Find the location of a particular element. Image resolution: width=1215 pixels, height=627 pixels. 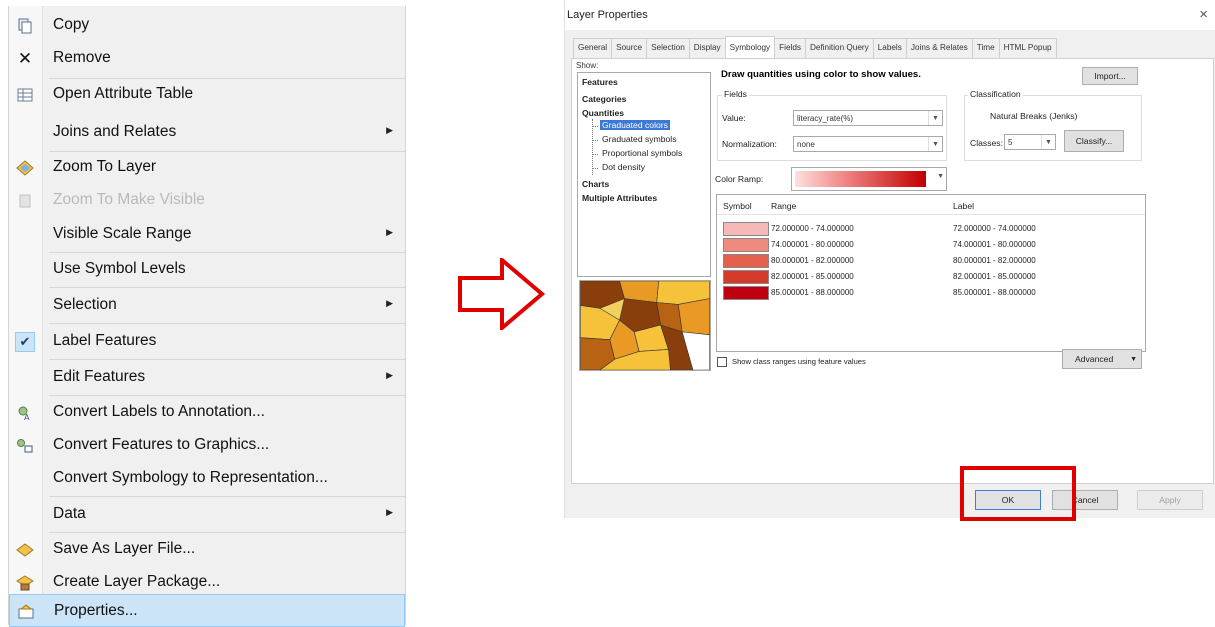

tab-time: Time is located at coordinates (985, 48).